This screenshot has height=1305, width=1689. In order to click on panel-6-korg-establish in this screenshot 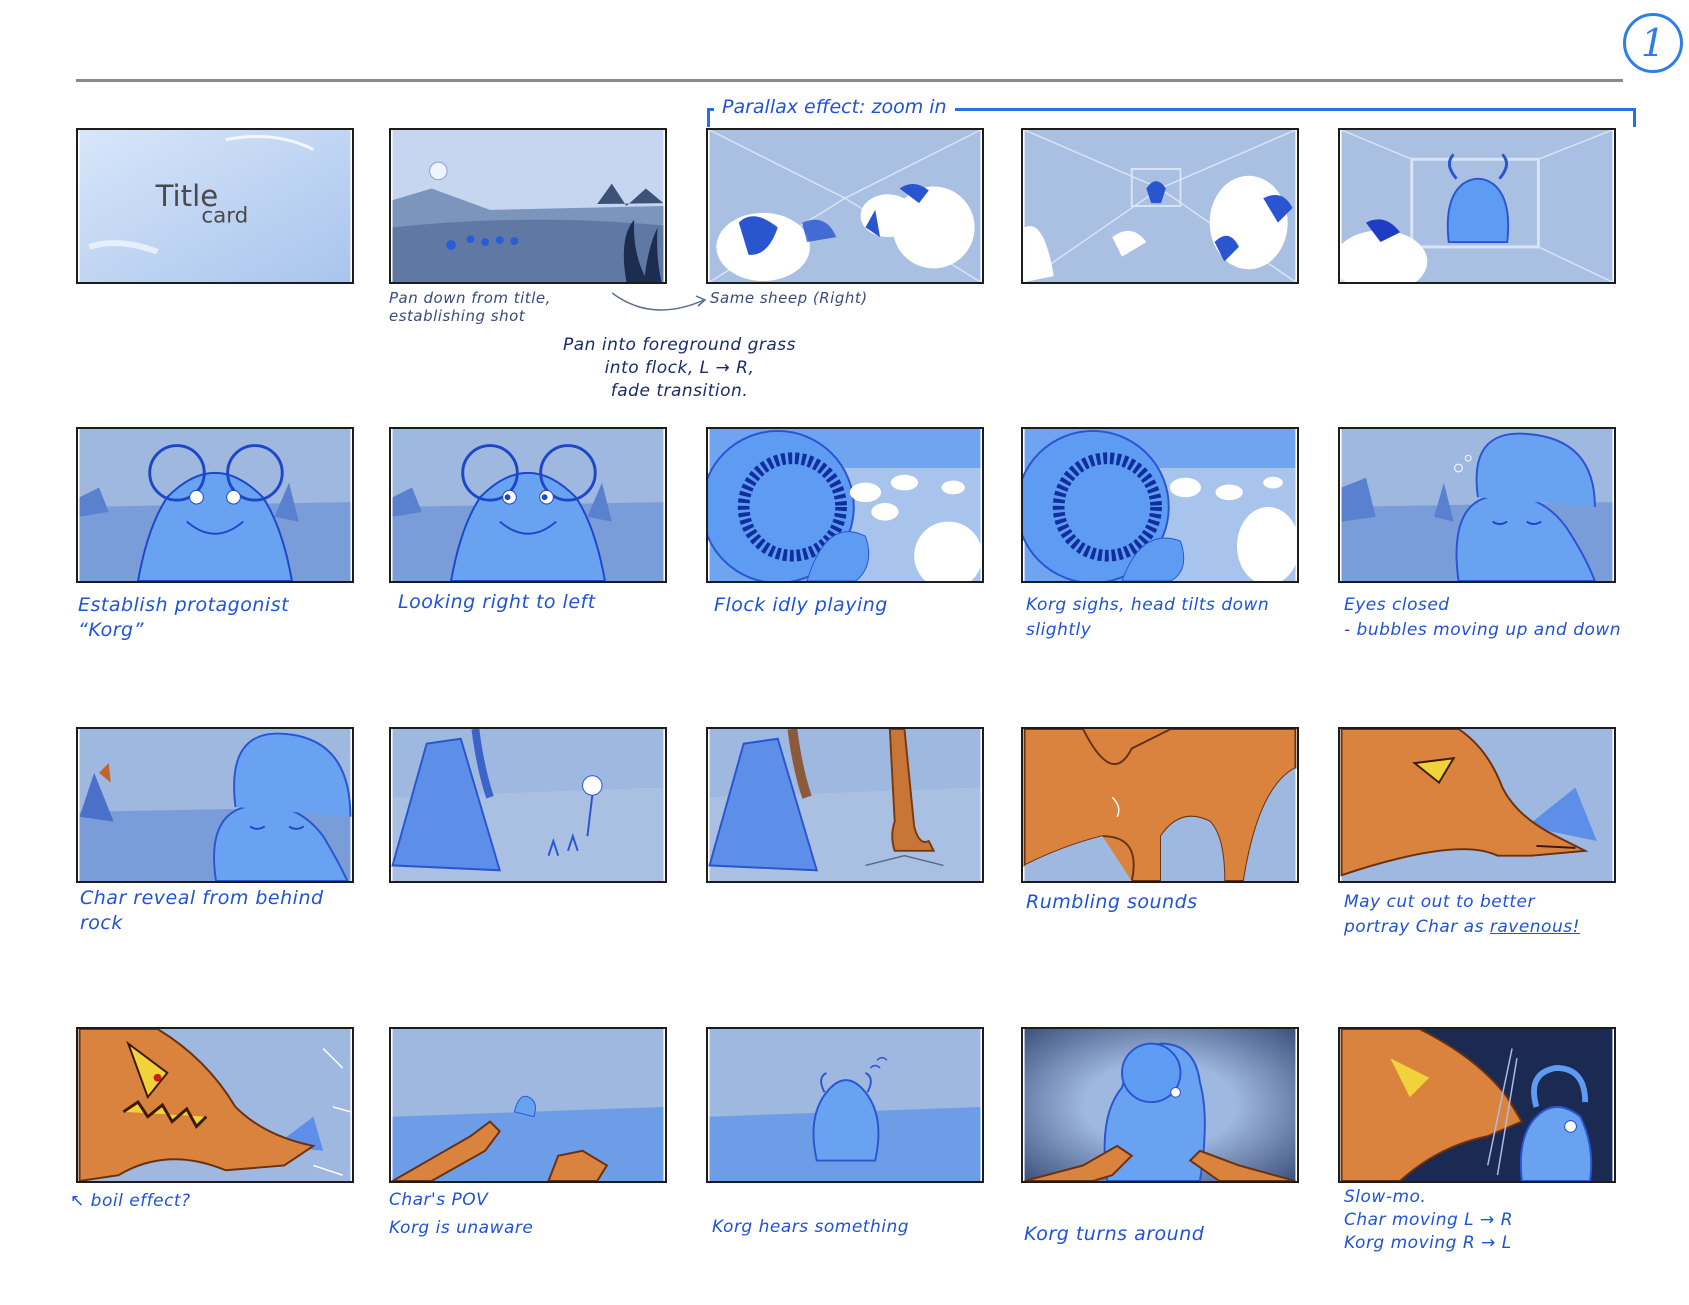, I will do `click(215, 505)`.